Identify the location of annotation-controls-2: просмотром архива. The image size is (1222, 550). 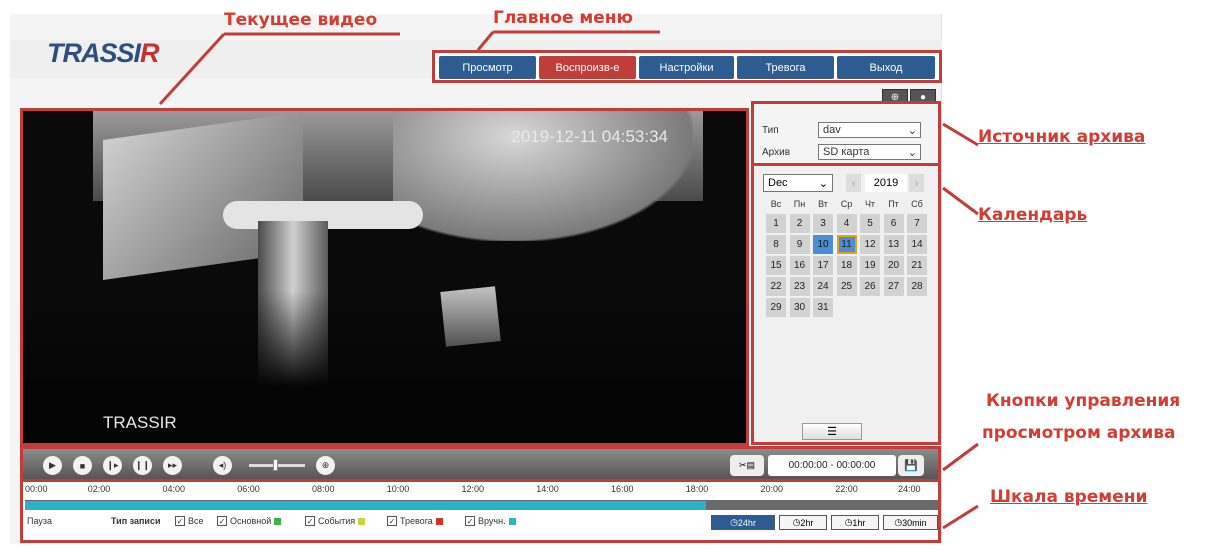
(1079, 433).